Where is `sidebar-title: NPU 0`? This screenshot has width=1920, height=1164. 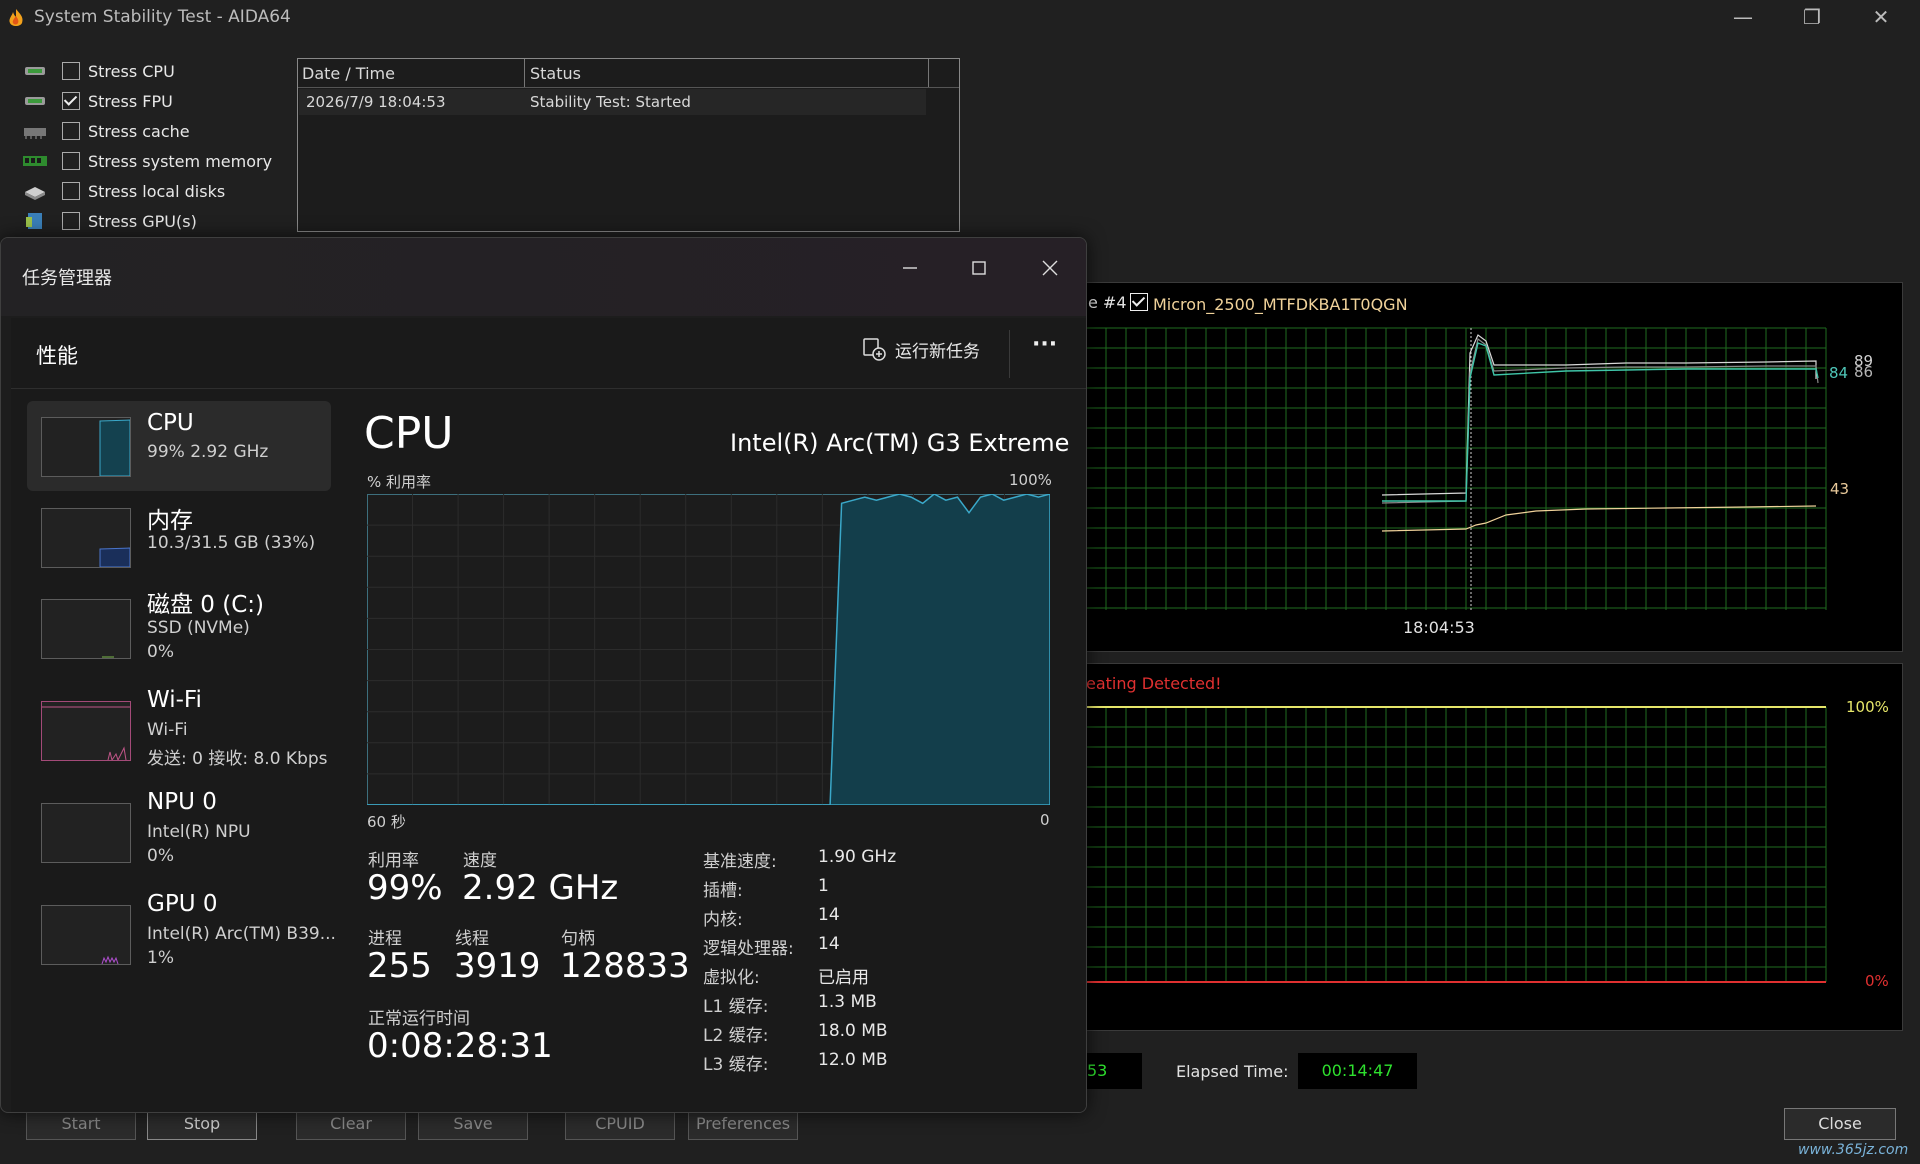
sidebar-title: NPU 0 is located at coordinates (182, 802).